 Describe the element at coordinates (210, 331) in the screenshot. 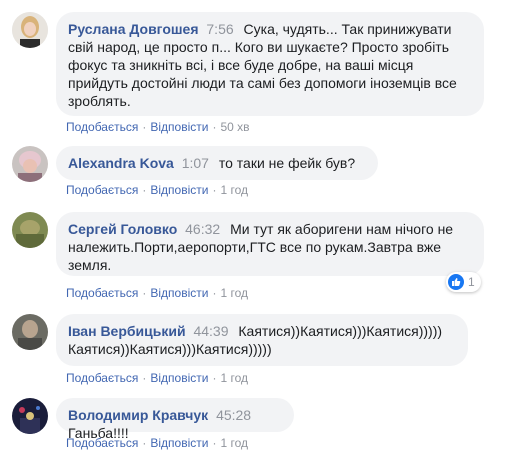

I see `comment-timestamp: 44:39` at that location.